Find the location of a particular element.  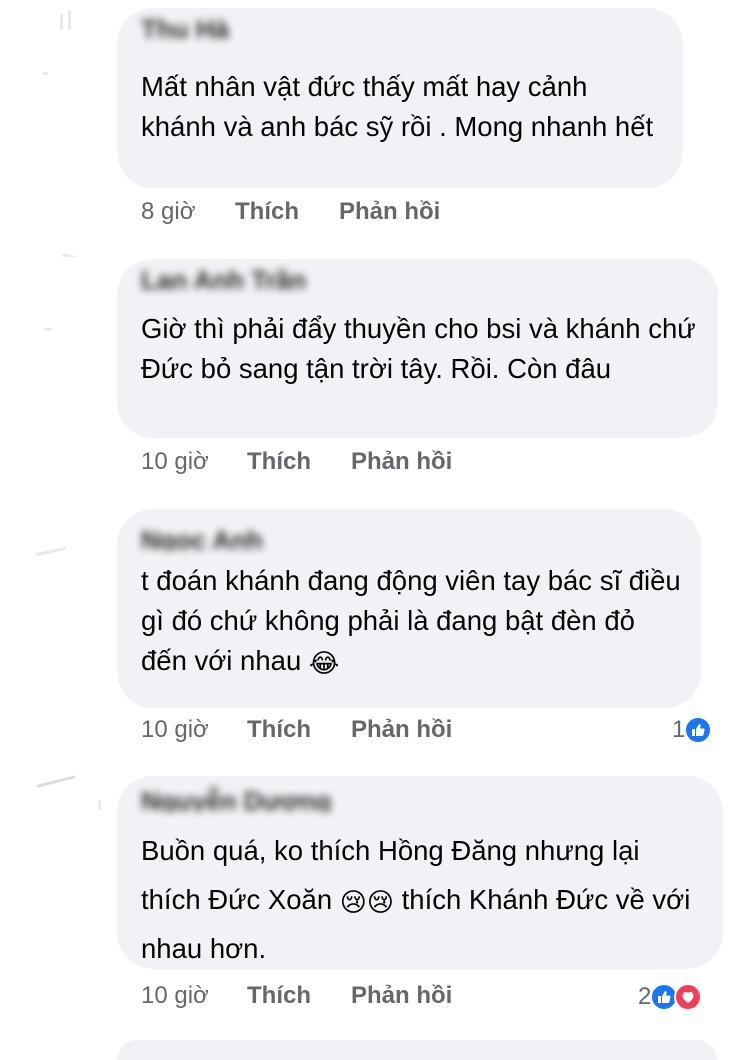

heart-reaction-icon is located at coordinates (688, 997).